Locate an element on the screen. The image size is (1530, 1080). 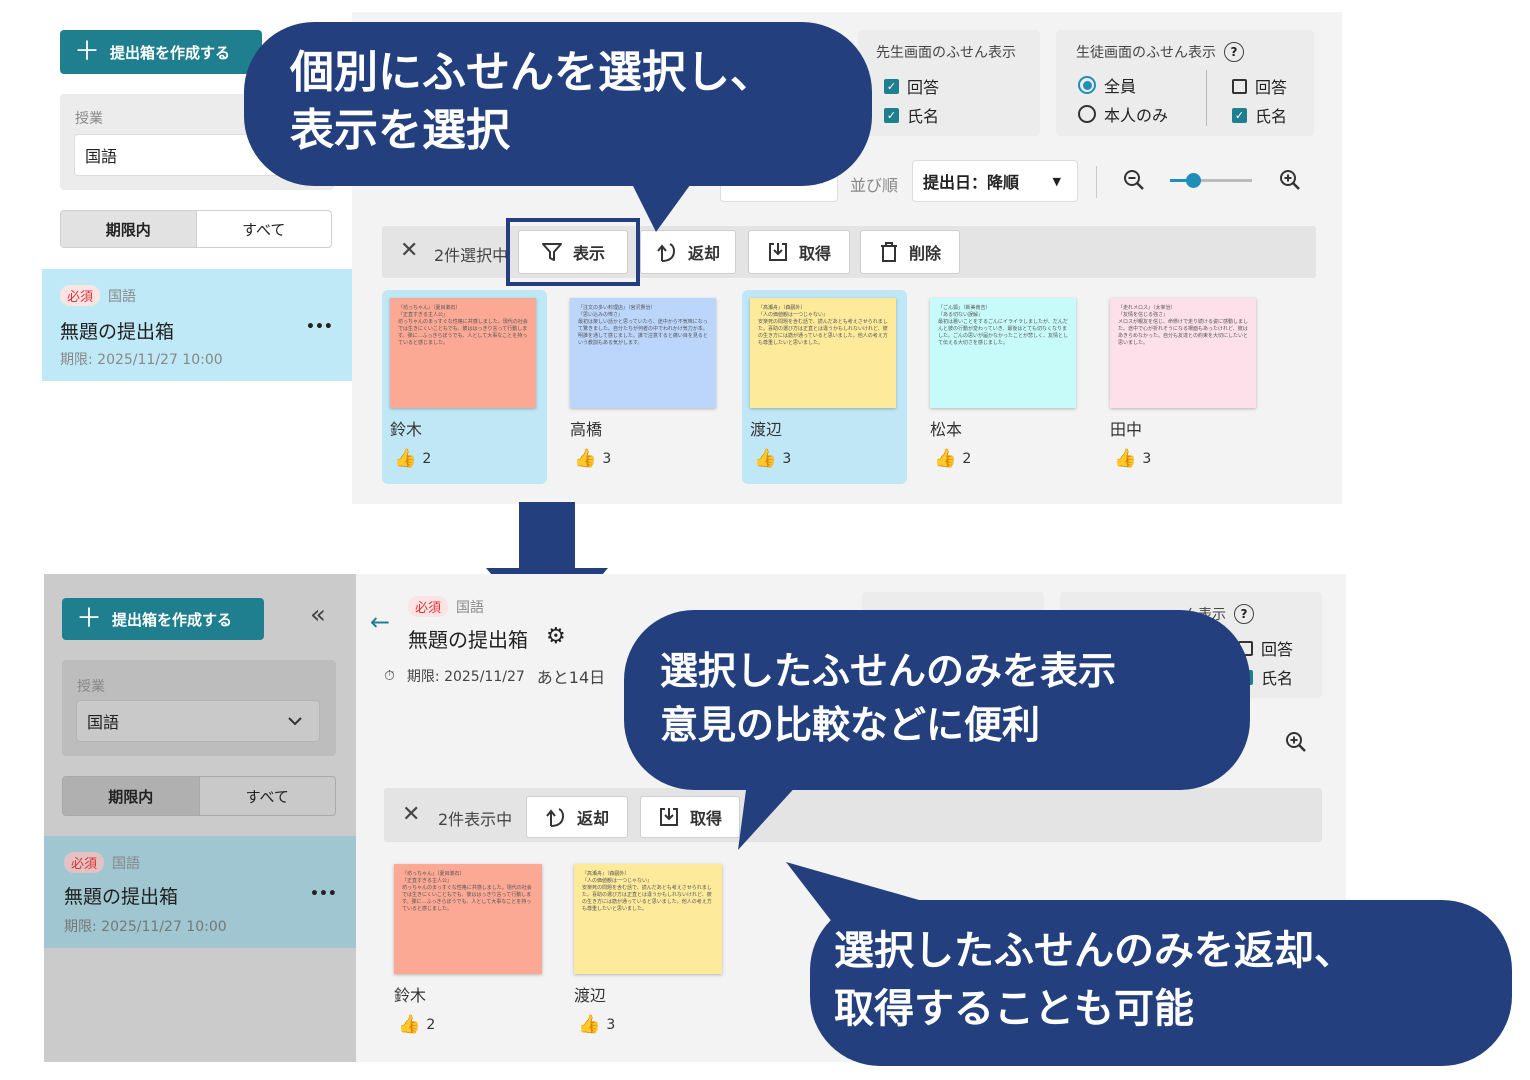
student-name-option: ✓氏名 is located at coordinates (1259, 115).